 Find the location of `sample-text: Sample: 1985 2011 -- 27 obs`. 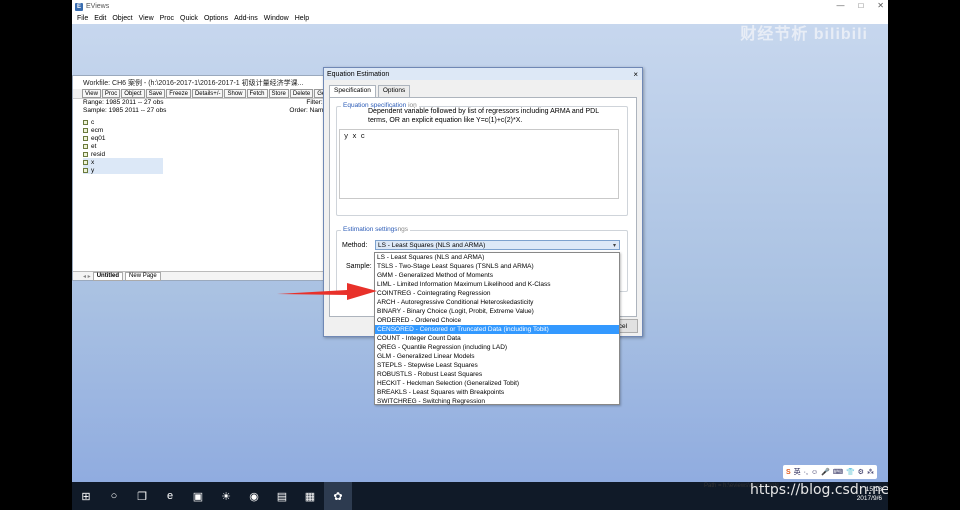

sample-text: Sample: 1985 2011 -- 27 obs is located at coordinates (124, 111).